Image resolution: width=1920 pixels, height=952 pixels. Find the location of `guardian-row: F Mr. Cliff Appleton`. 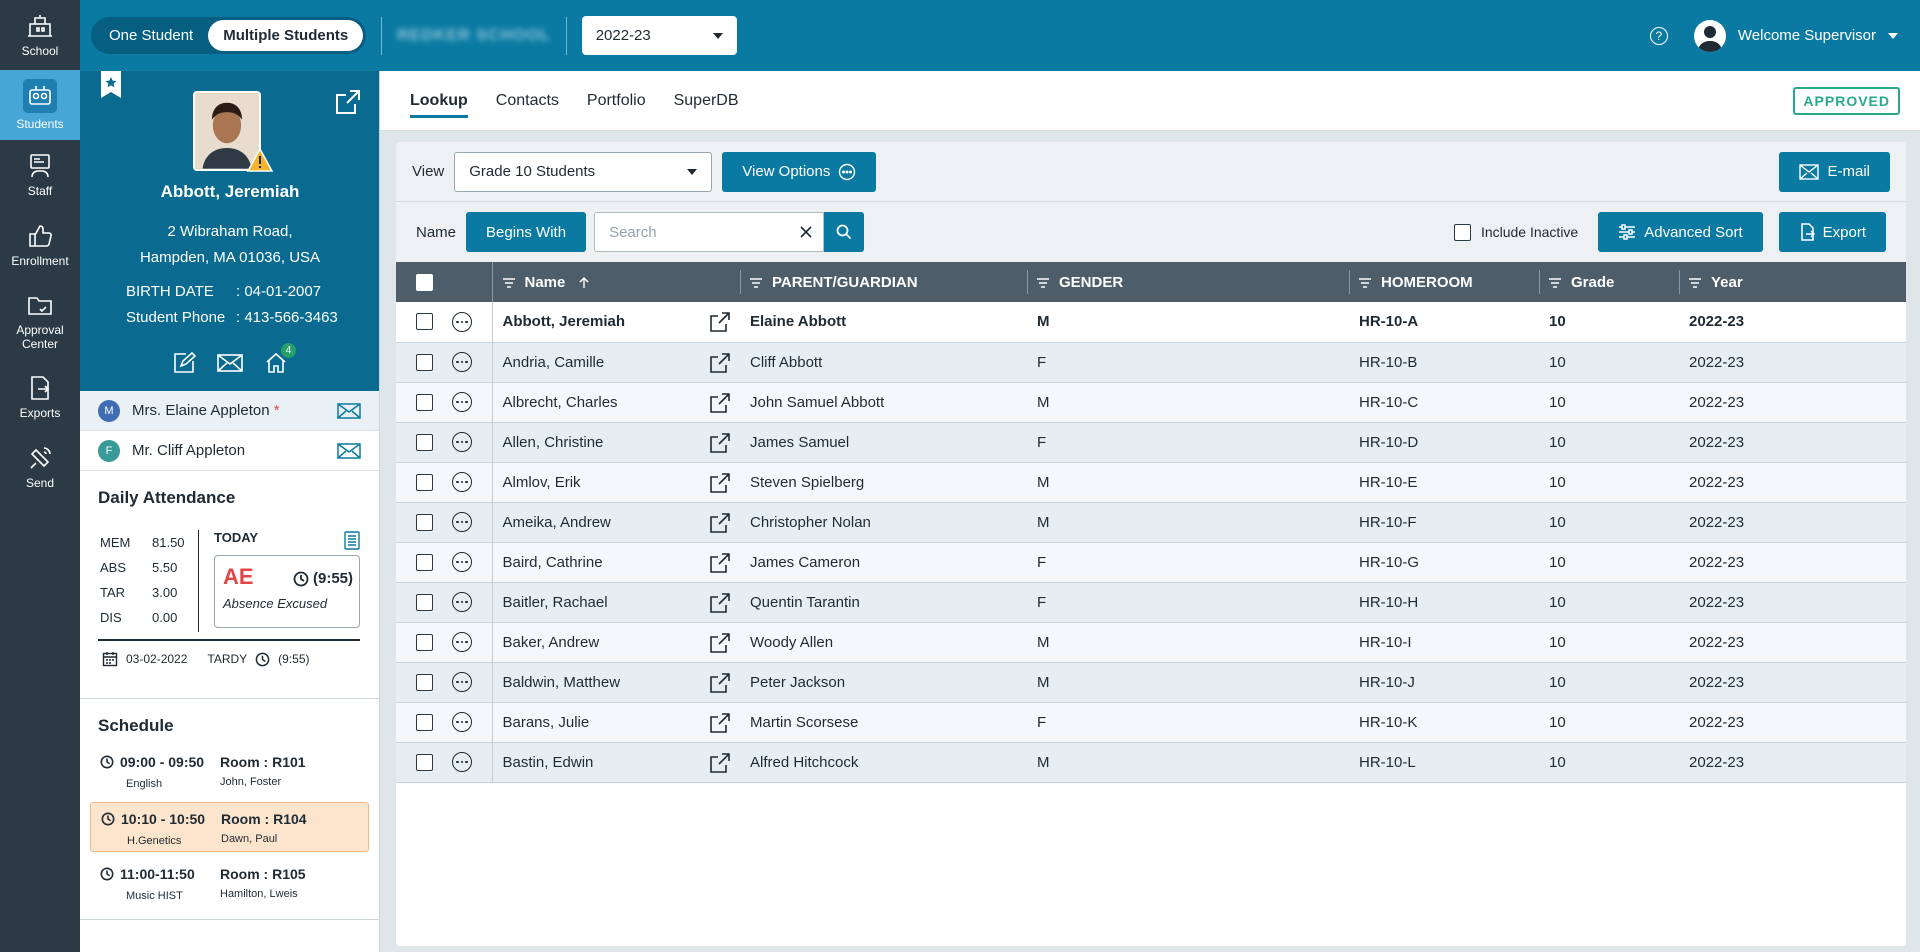

guardian-row: F Mr. Cliff Appleton is located at coordinates (229, 451).